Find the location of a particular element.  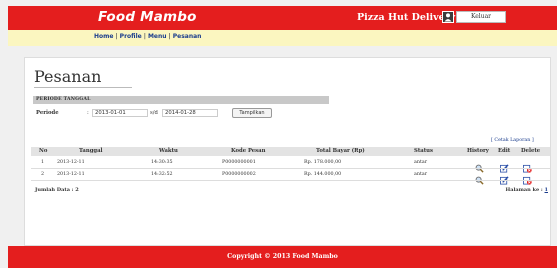

period-colon: : is located at coordinates (88, 113).